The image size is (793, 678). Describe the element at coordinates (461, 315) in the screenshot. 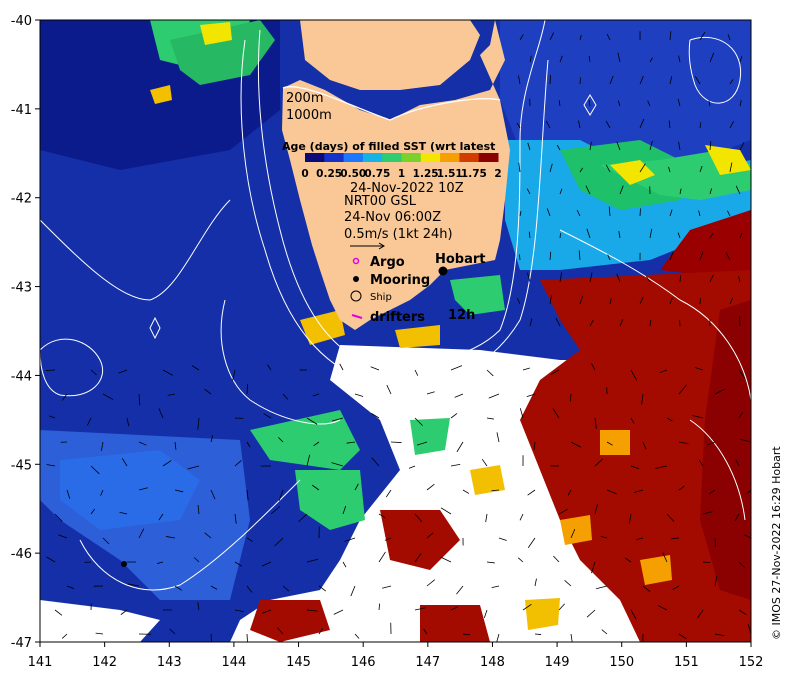

I see `drifters-suffix: 12h` at that location.